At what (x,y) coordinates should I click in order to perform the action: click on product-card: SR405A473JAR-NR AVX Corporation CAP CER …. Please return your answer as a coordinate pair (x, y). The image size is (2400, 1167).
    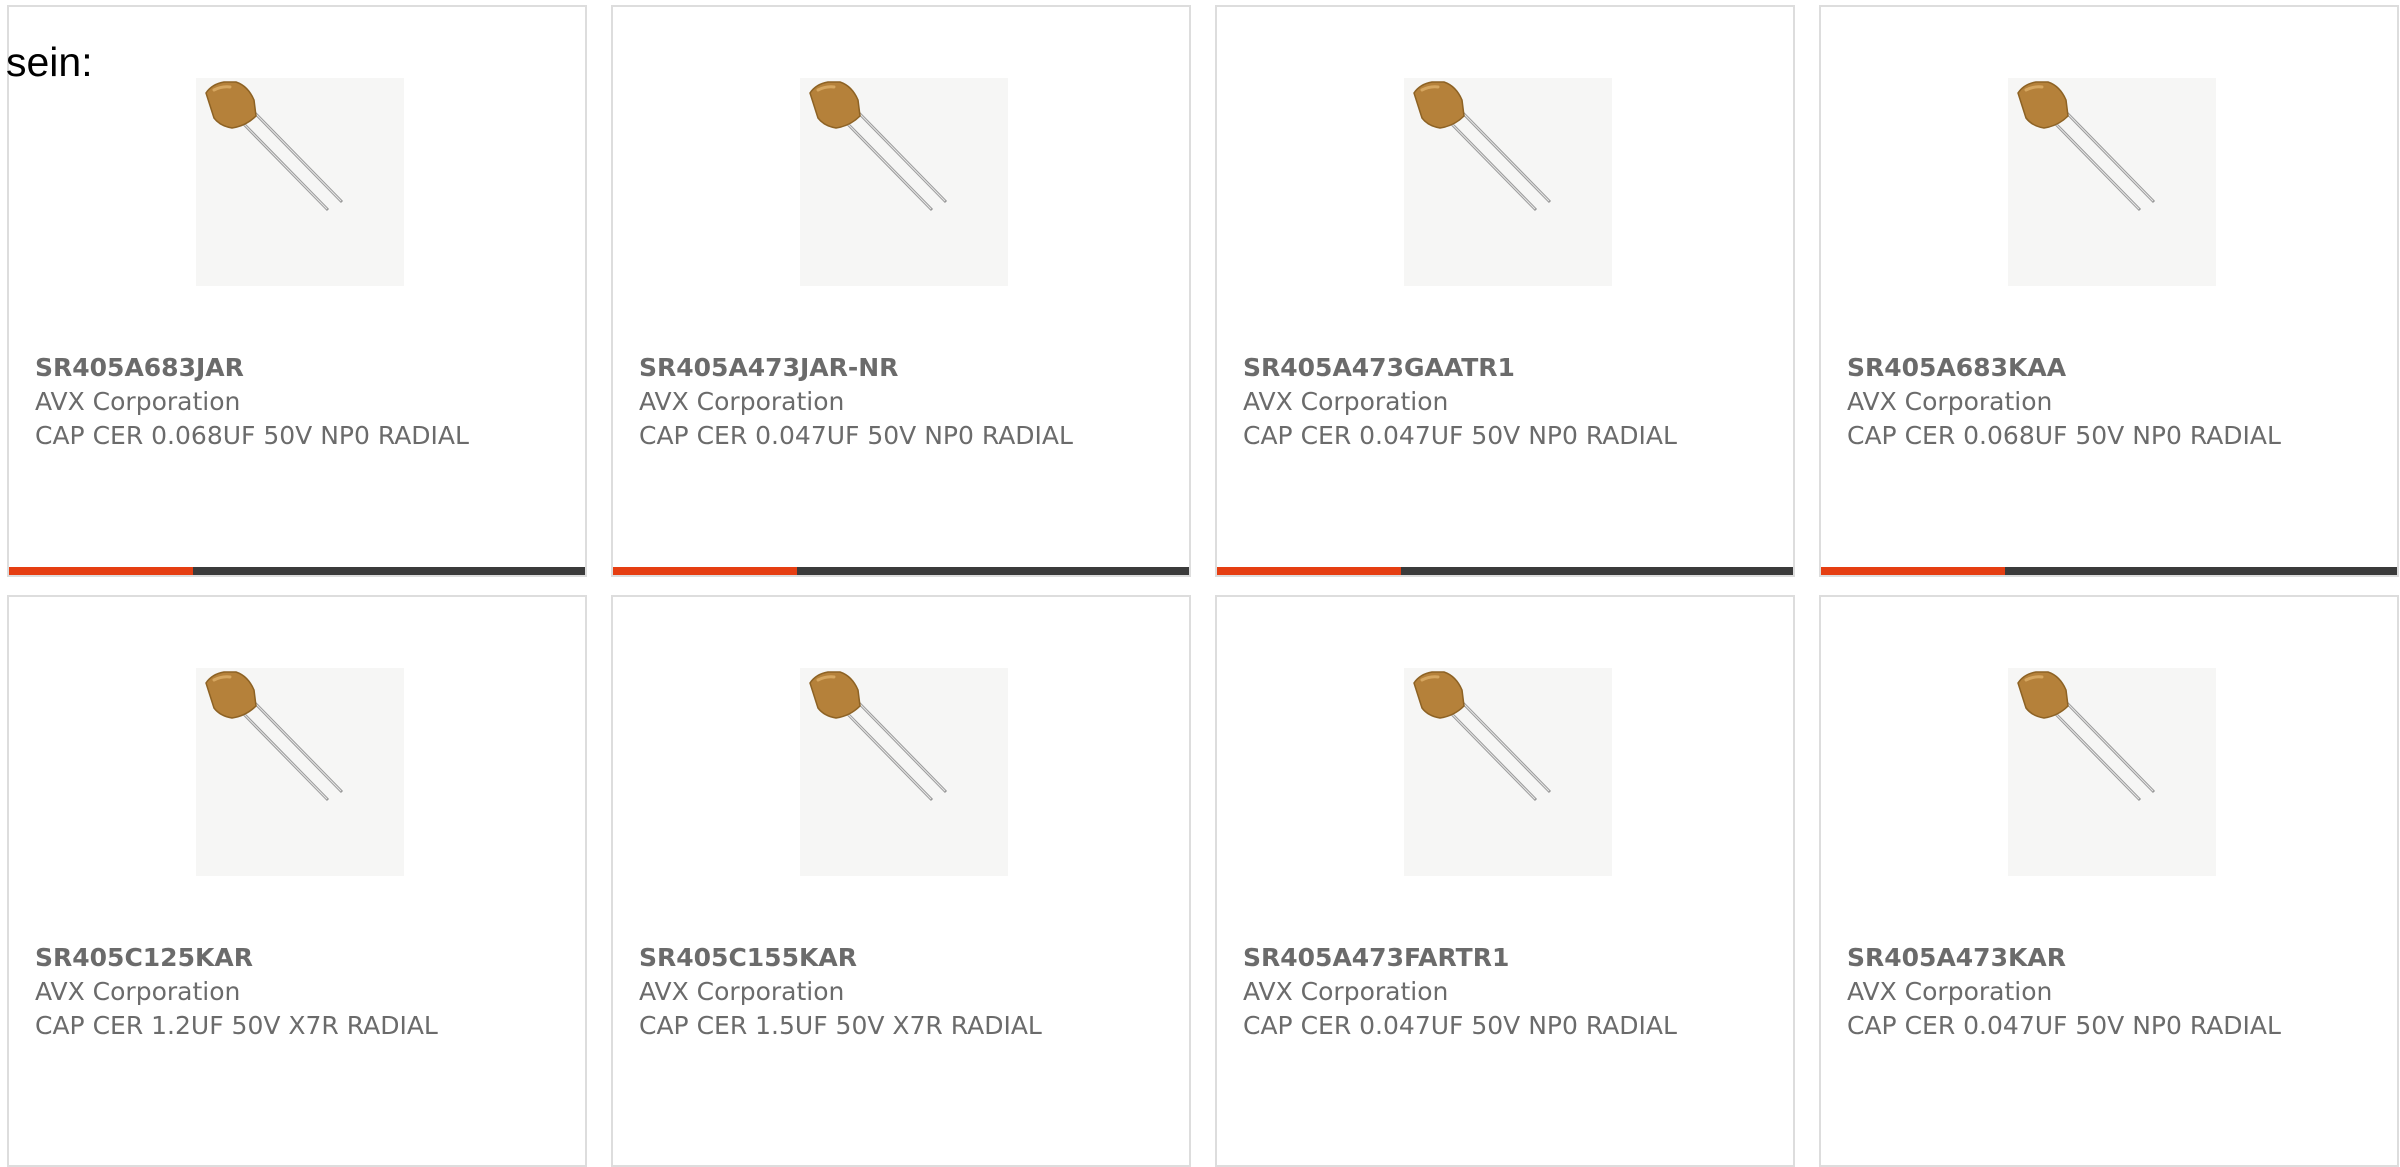
    Looking at the image, I should click on (901, 291).